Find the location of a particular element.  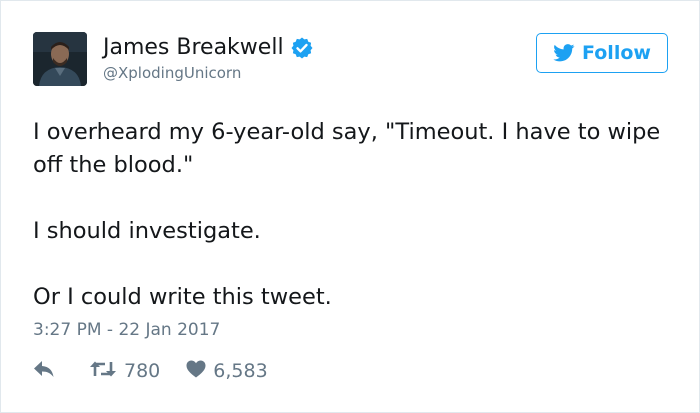

follow-button-label: Follow is located at coordinates (616, 53).